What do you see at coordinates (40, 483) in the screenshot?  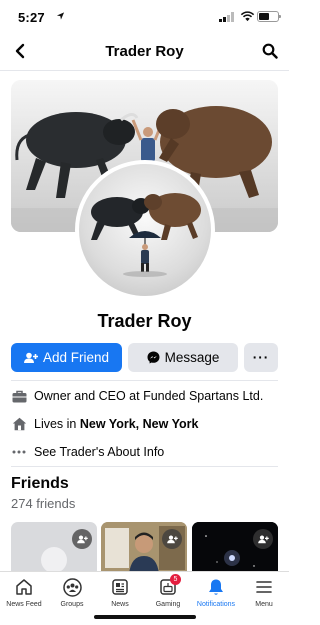 I see `friends-heading: Friends` at bounding box center [40, 483].